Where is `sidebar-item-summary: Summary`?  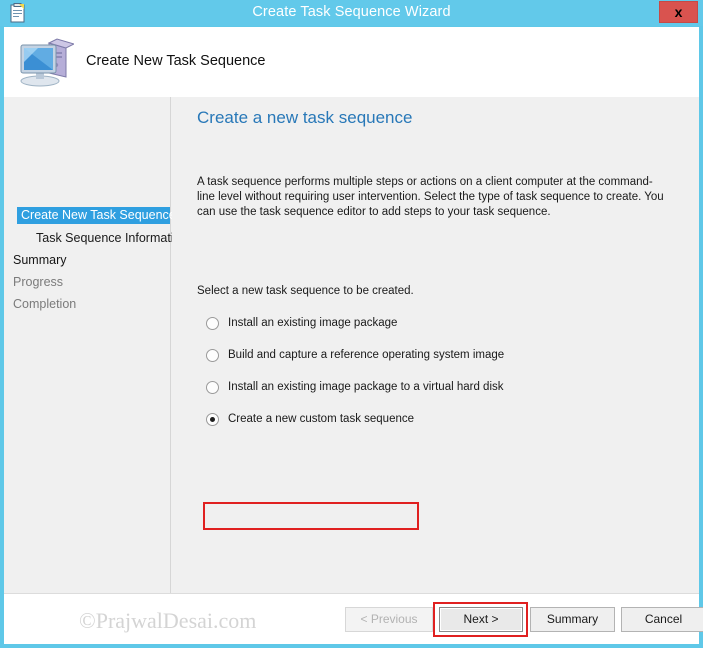 sidebar-item-summary: Summary is located at coordinates (39, 260).